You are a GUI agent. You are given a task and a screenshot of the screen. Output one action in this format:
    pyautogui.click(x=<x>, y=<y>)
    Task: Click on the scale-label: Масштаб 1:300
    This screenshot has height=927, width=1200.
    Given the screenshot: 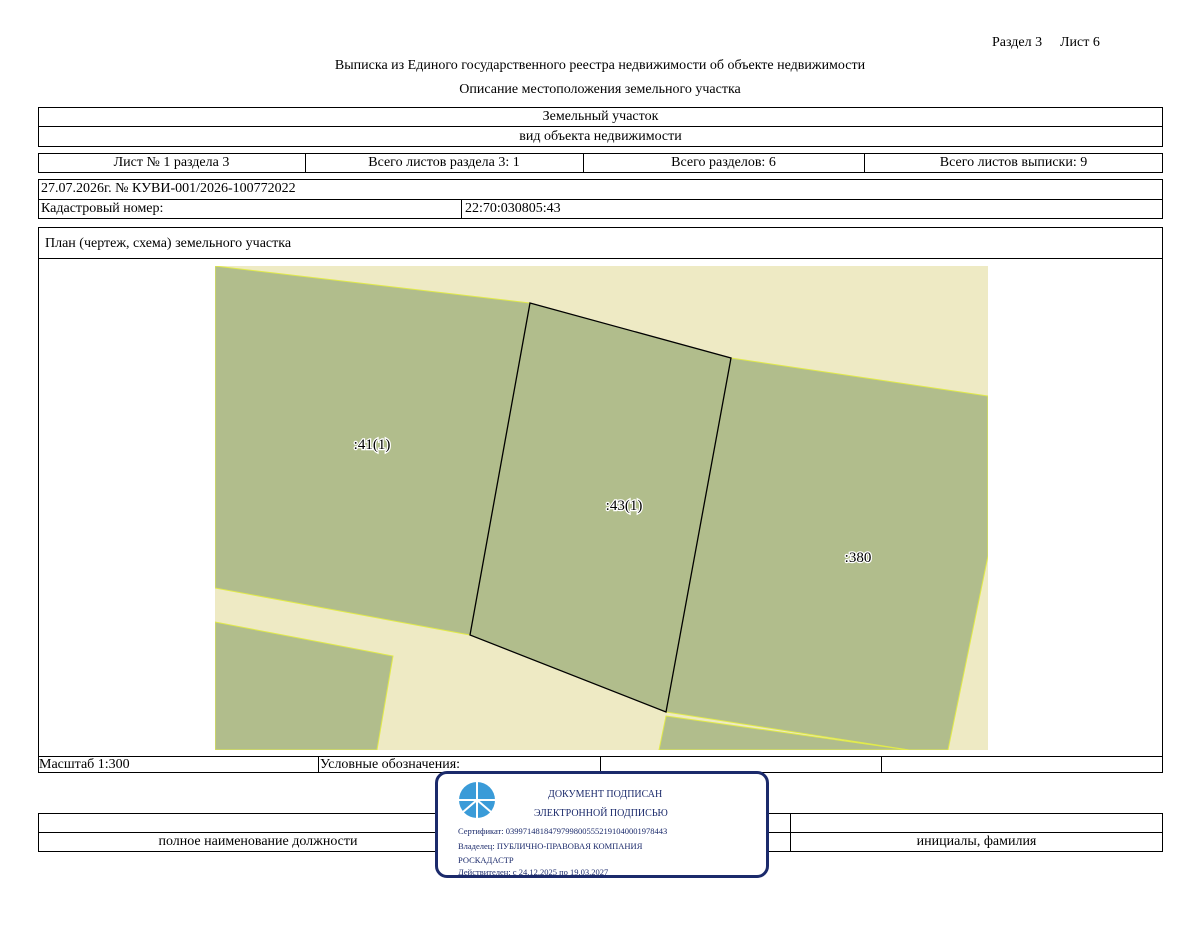 What is the action you would take?
    pyautogui.click(x=84, y=764)
    